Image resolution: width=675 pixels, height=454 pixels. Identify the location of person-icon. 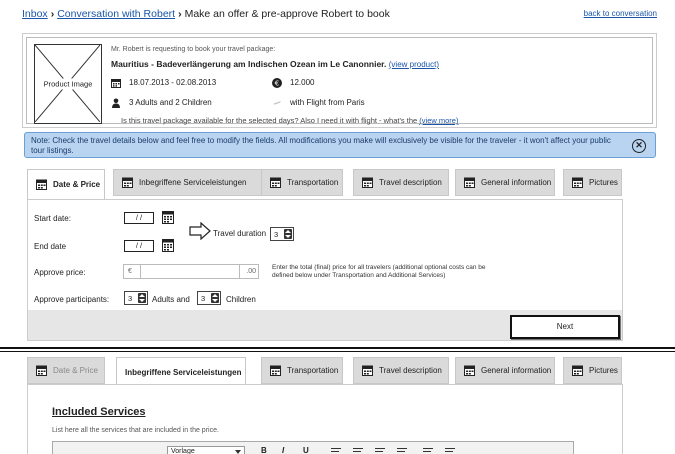
(116, 103).